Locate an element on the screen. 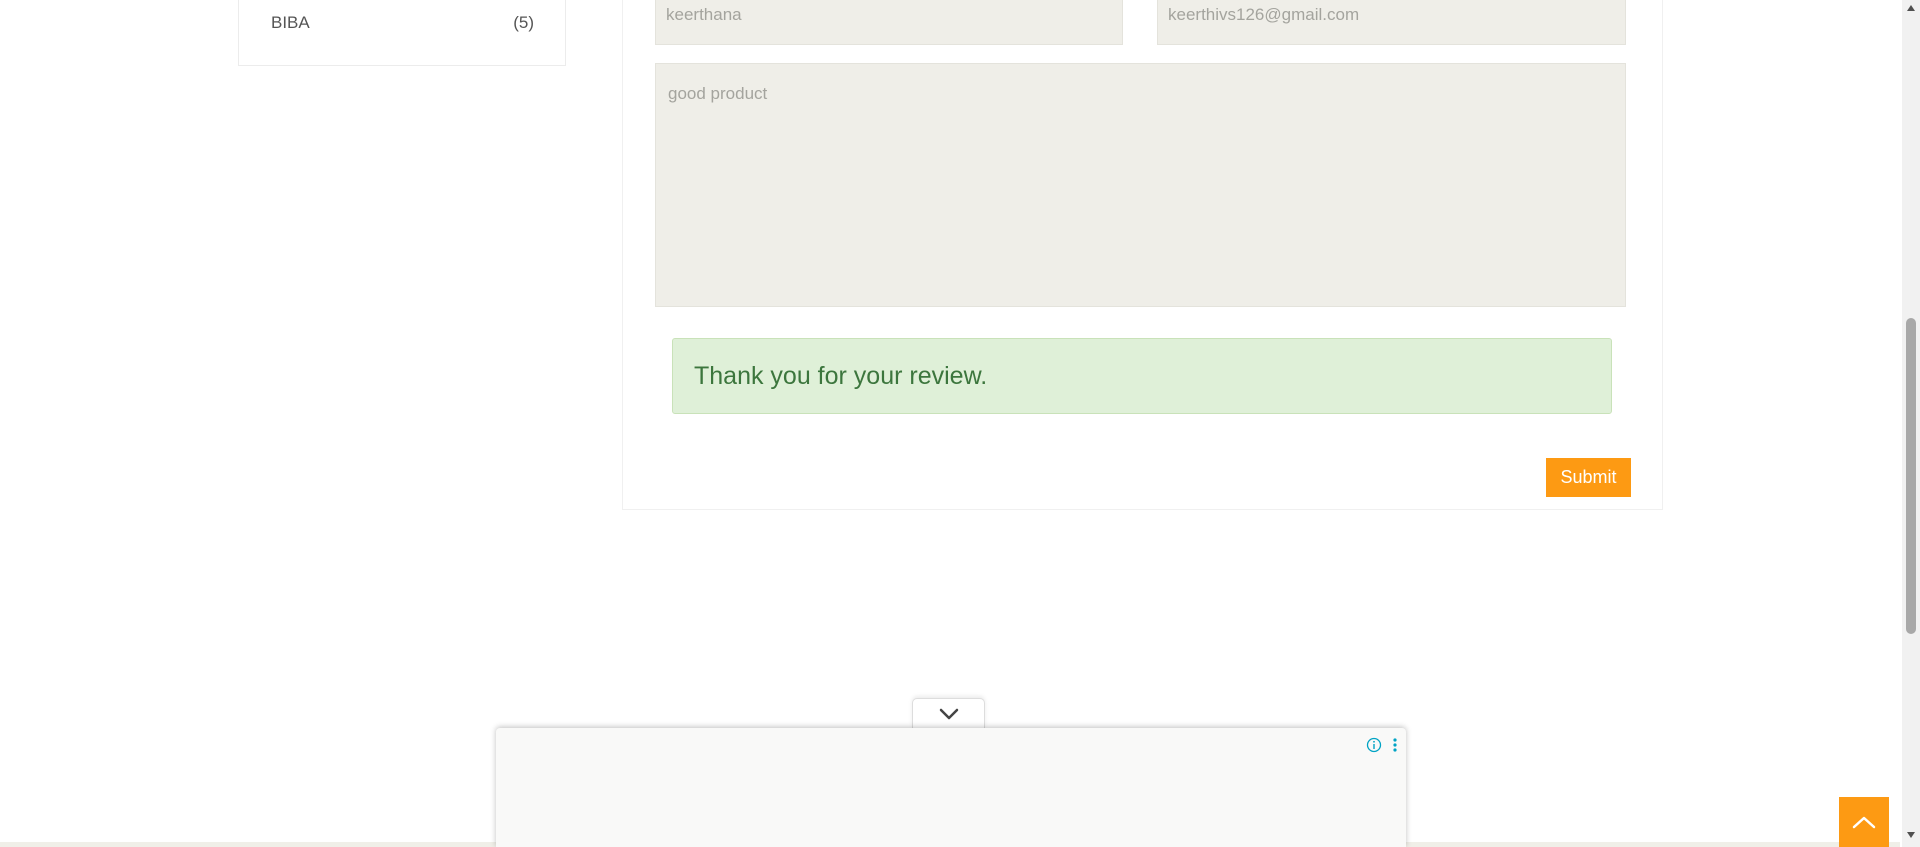 Image resolution: width=1920 pixels, height=847 pixels. chevron-down-icon is located at coordinates (948, 713).